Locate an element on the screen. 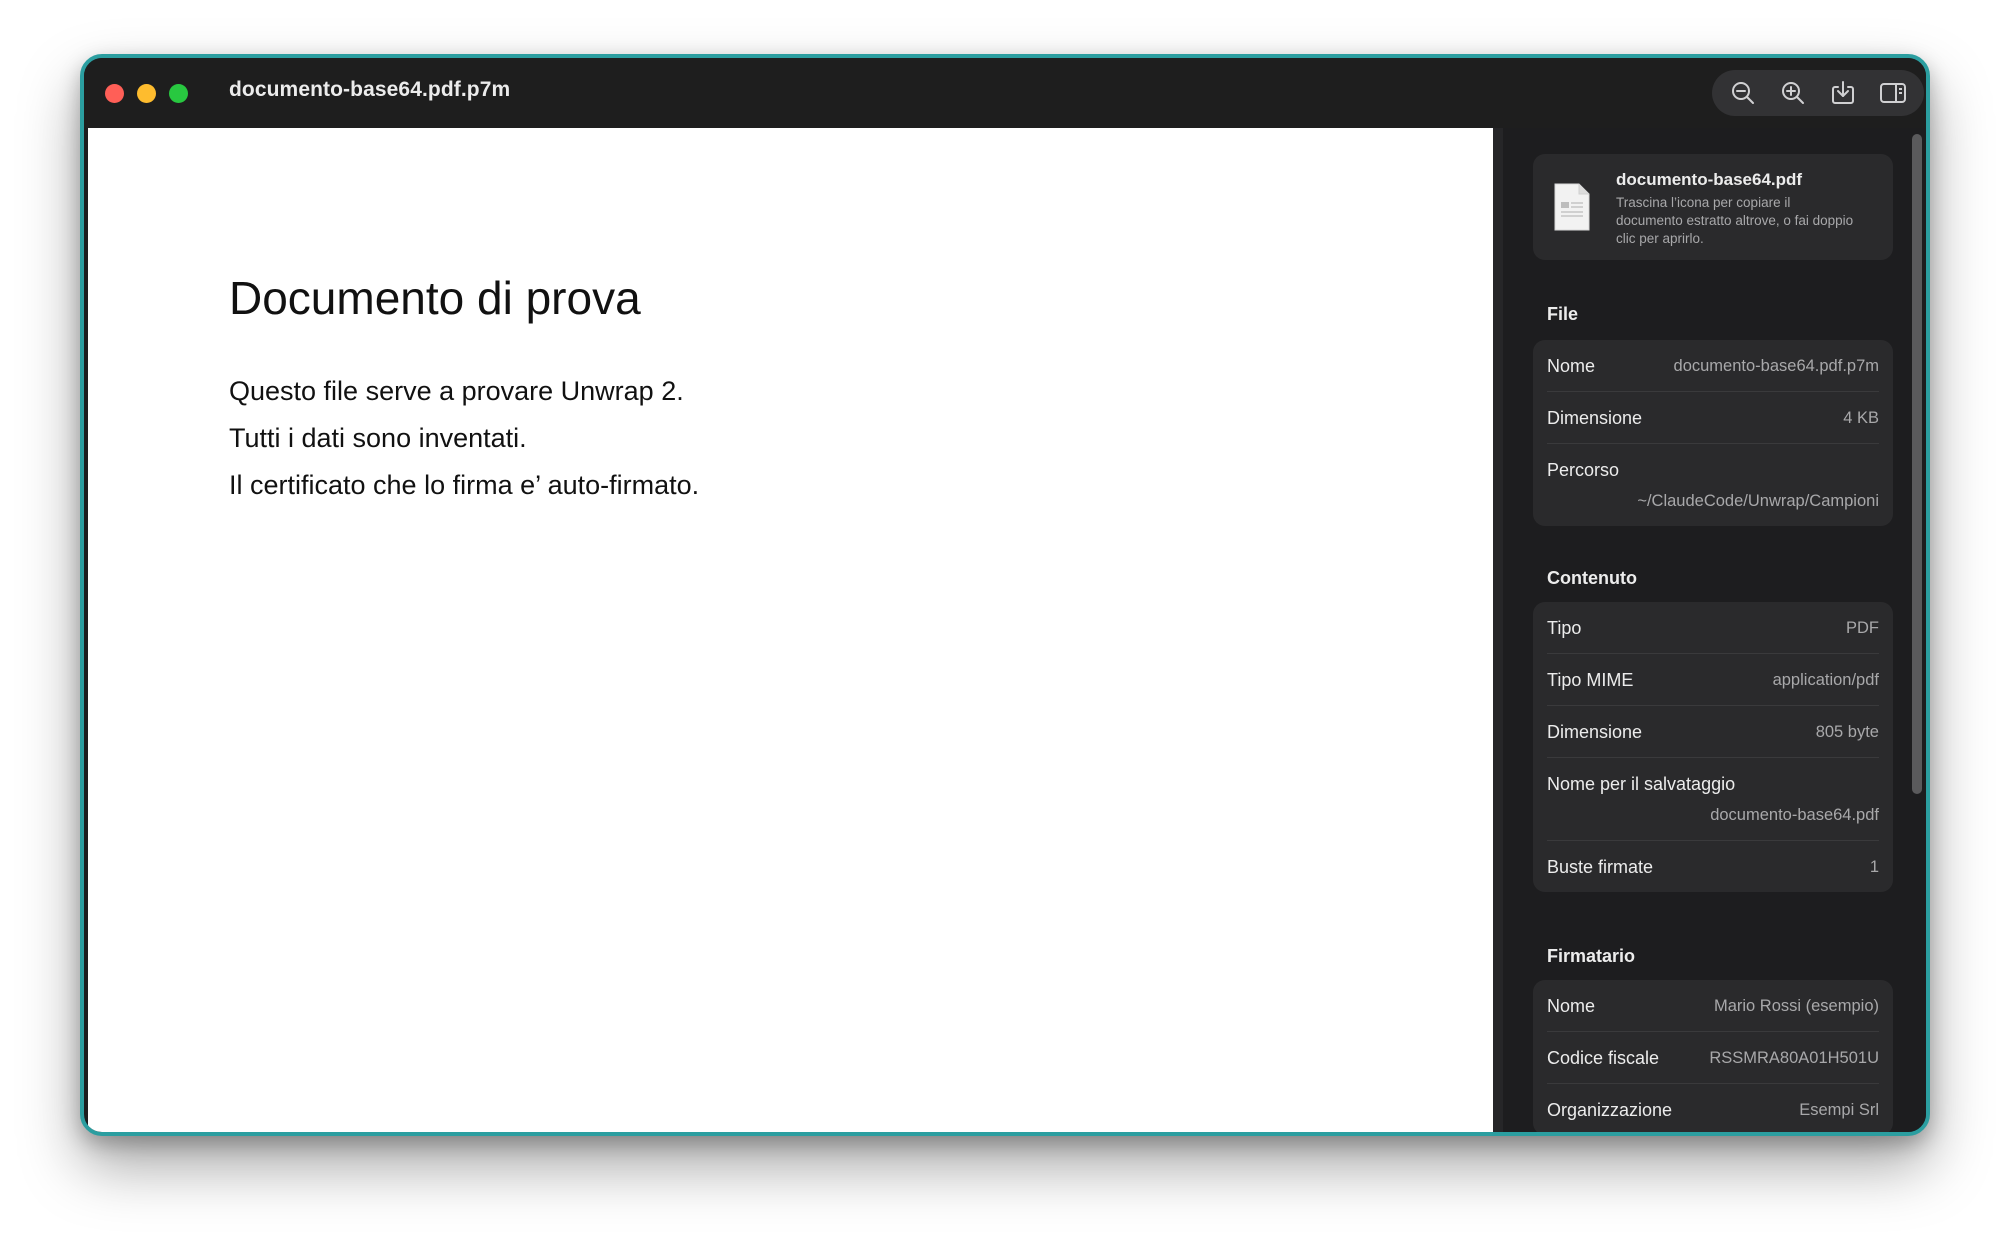  info-row: Codice fiscale RSSMRA80A01H501U is located at coordinates (1713, 1058).